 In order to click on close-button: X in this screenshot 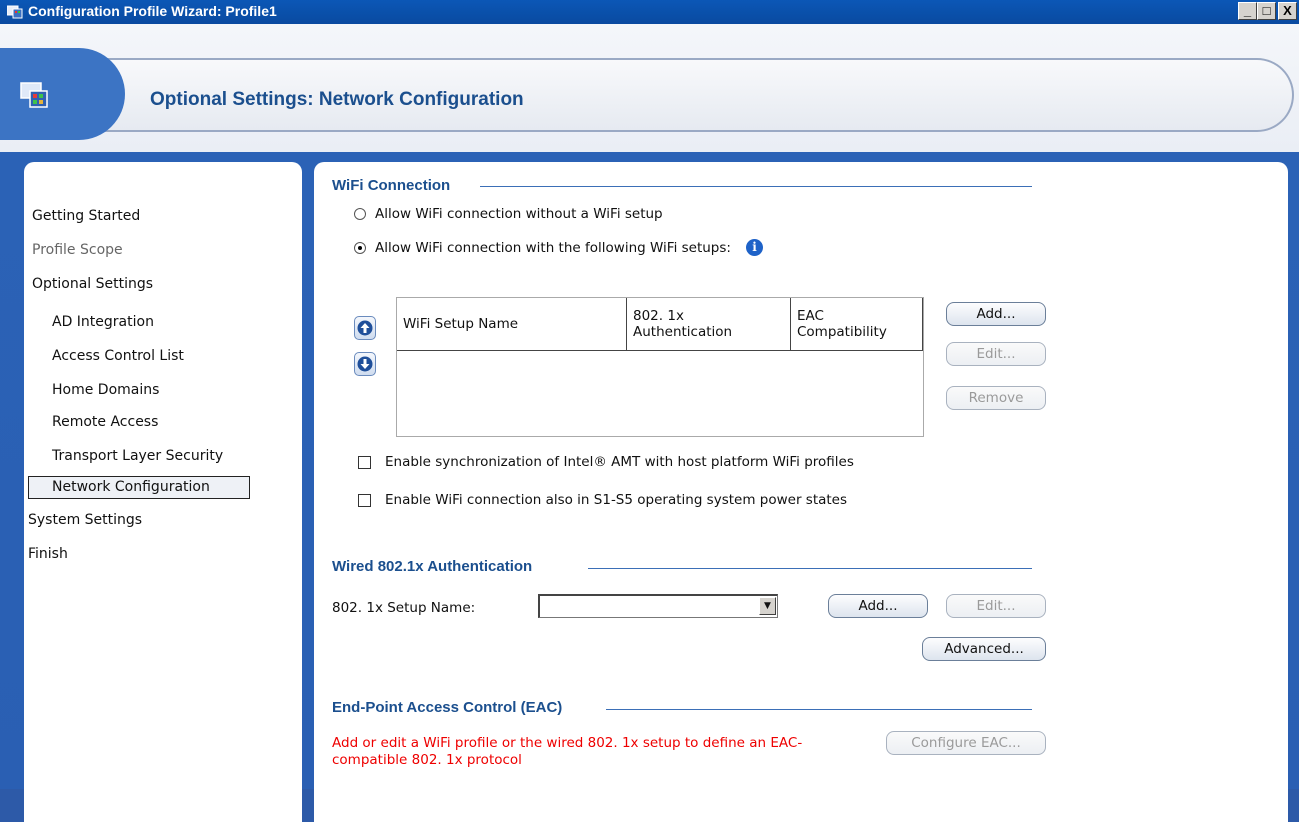, I will do `click(1287, 11)`.